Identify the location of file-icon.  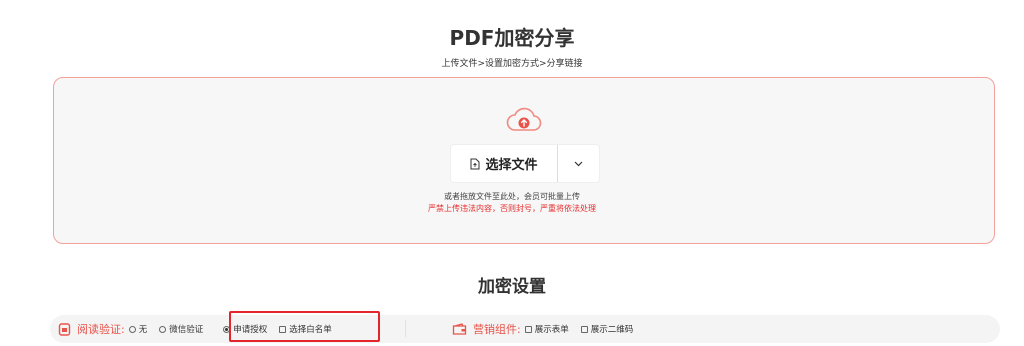
(475, 164).